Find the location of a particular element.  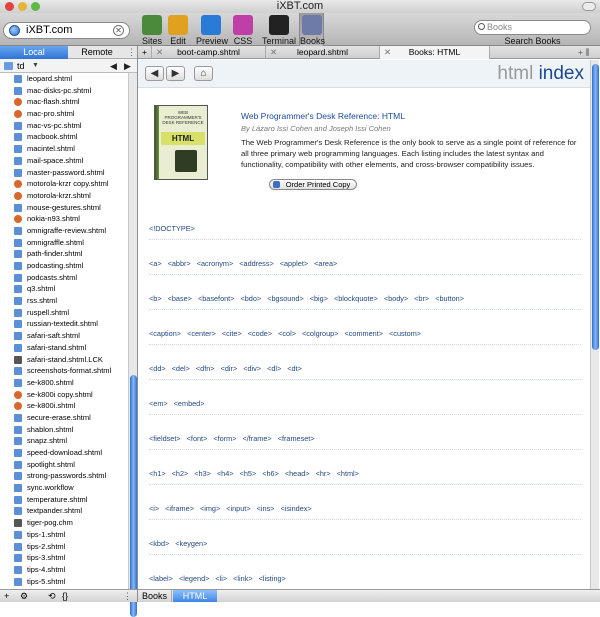

tag-link: <area> is located at coordinates (325, 263).